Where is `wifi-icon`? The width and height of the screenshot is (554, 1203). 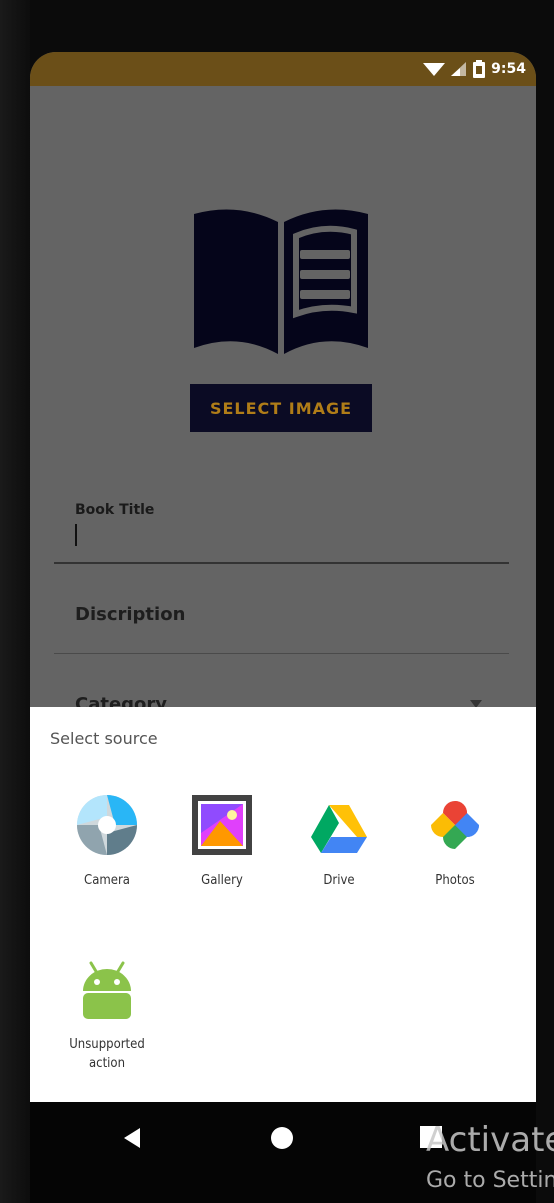 wifi-icon is located at coordinates (434, 69).